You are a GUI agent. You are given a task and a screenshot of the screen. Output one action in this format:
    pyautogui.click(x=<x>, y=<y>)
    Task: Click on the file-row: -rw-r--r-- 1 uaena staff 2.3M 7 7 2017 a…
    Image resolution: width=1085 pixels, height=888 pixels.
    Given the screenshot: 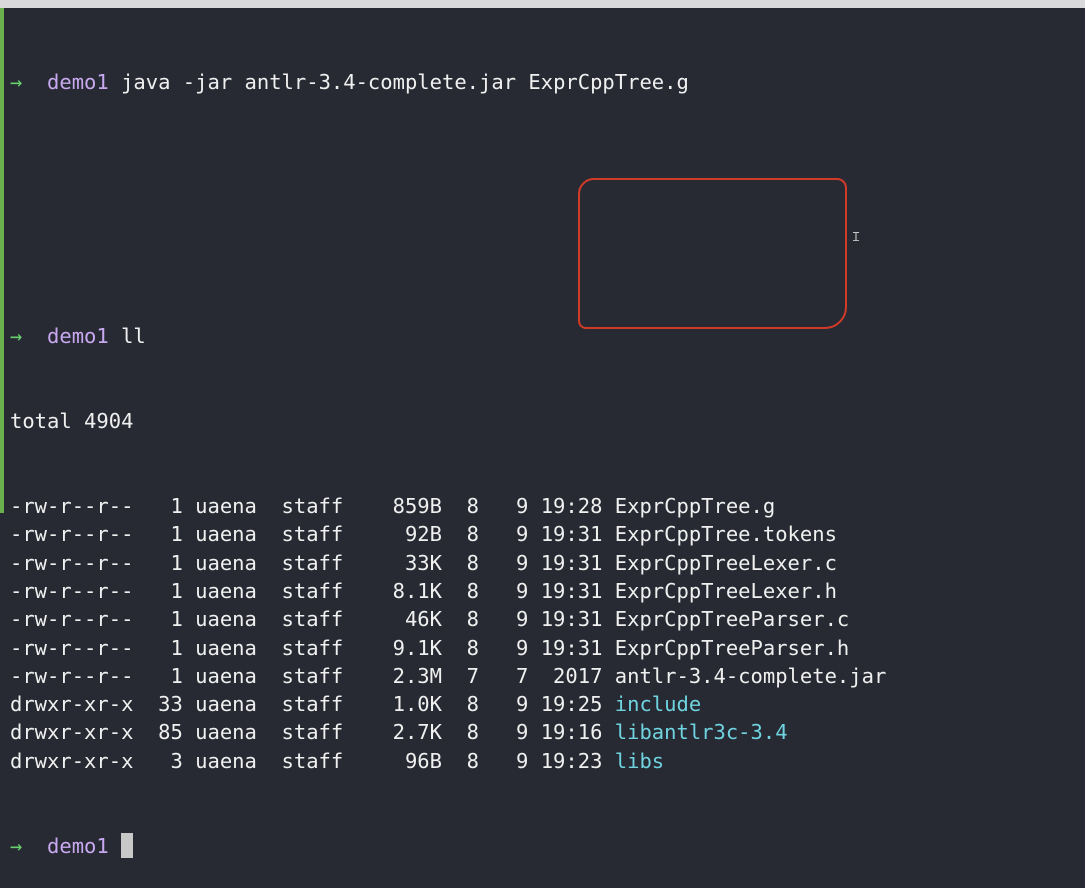 What is the action you would take?
    pyautogui.click(x=545, y=676)
    